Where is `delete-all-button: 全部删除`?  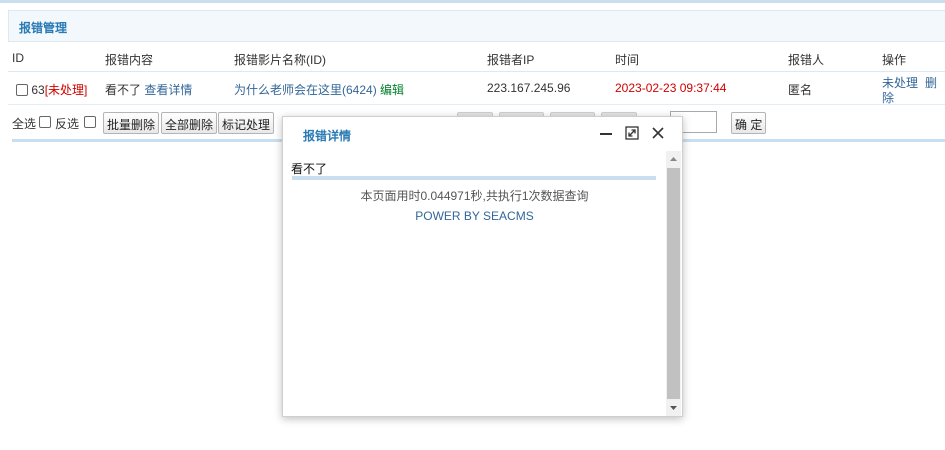
delete-all-button: 全部删除 is located at coordinates (189, 123).